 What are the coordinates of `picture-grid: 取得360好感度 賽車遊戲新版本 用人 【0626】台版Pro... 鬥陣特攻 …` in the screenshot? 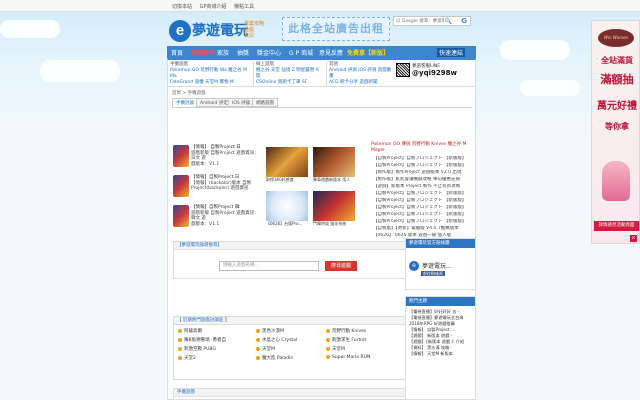 It's located at (311, 193).